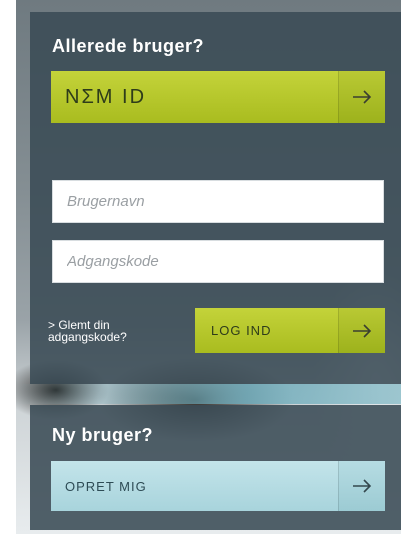 This screenshot has width=401, height=534. Describe the element at coordinates (241, 330) in the screenshot. I see `login-label: LOG IND` at that location.